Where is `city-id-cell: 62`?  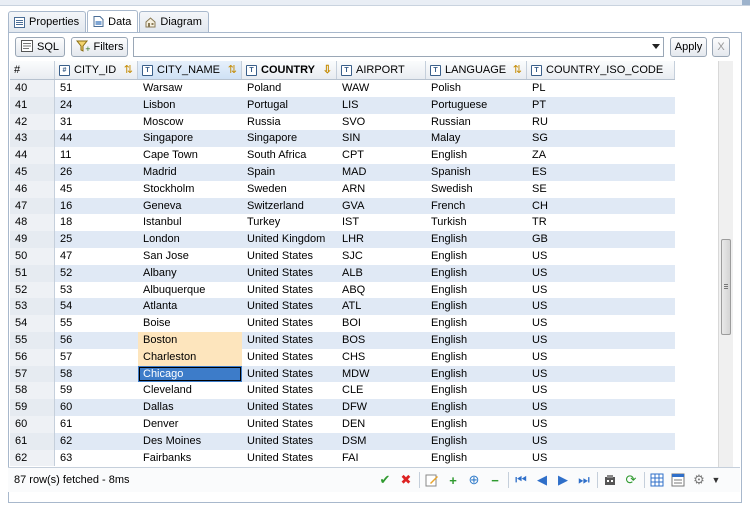 city-id-cell: 62 is located at coordinates (96, 441).